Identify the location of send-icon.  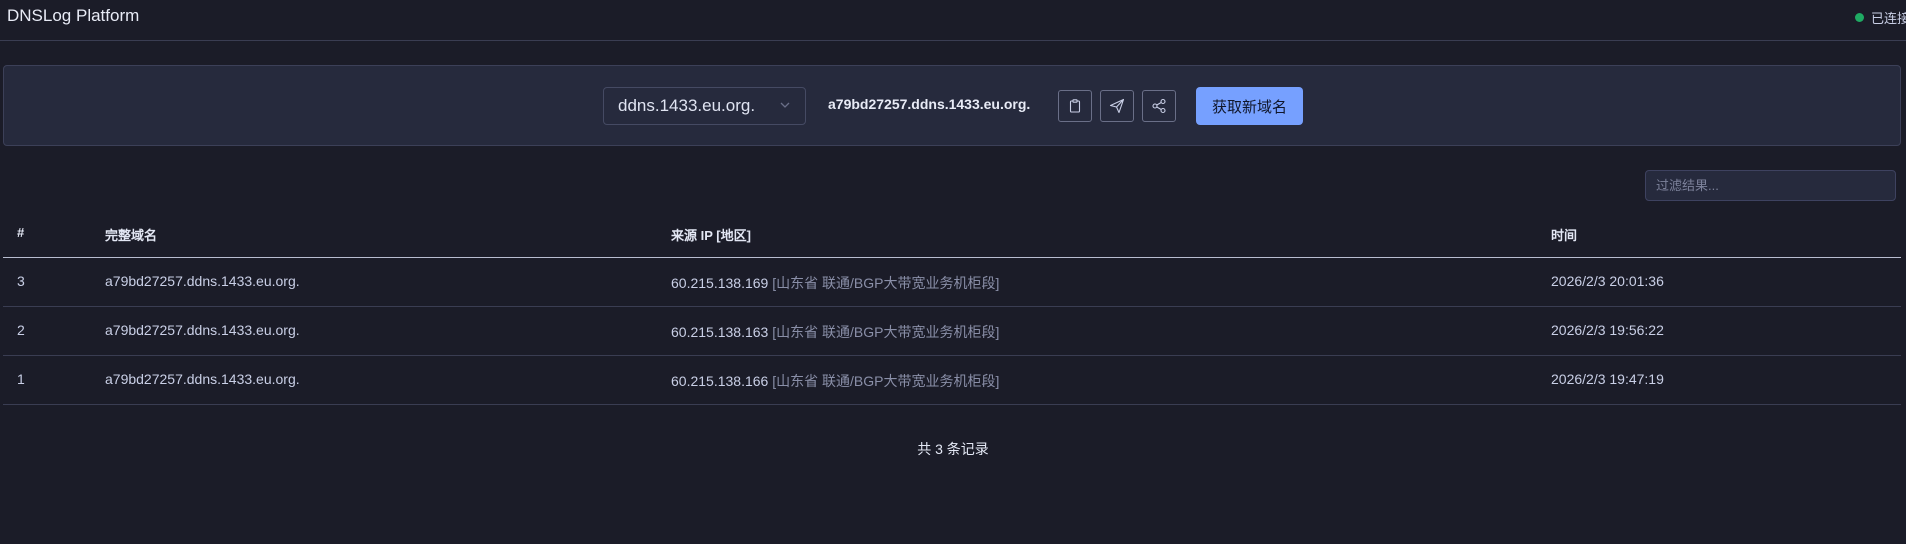
(1117, 106).